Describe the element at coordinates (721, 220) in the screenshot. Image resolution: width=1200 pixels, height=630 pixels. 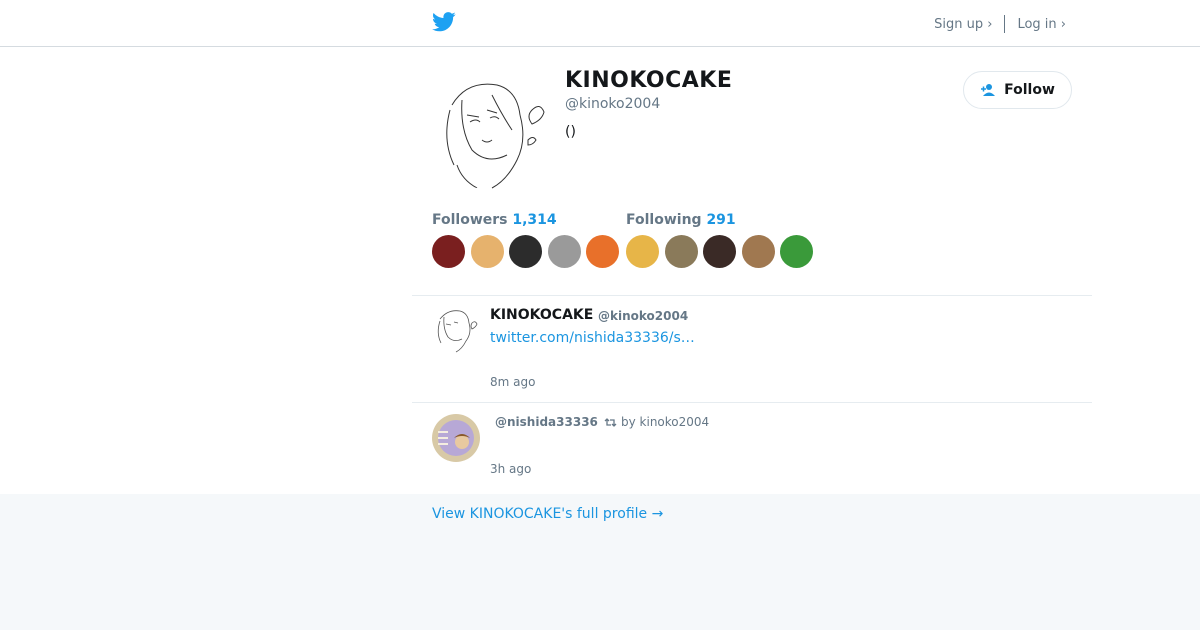
I see `following-count: 291` at that location.